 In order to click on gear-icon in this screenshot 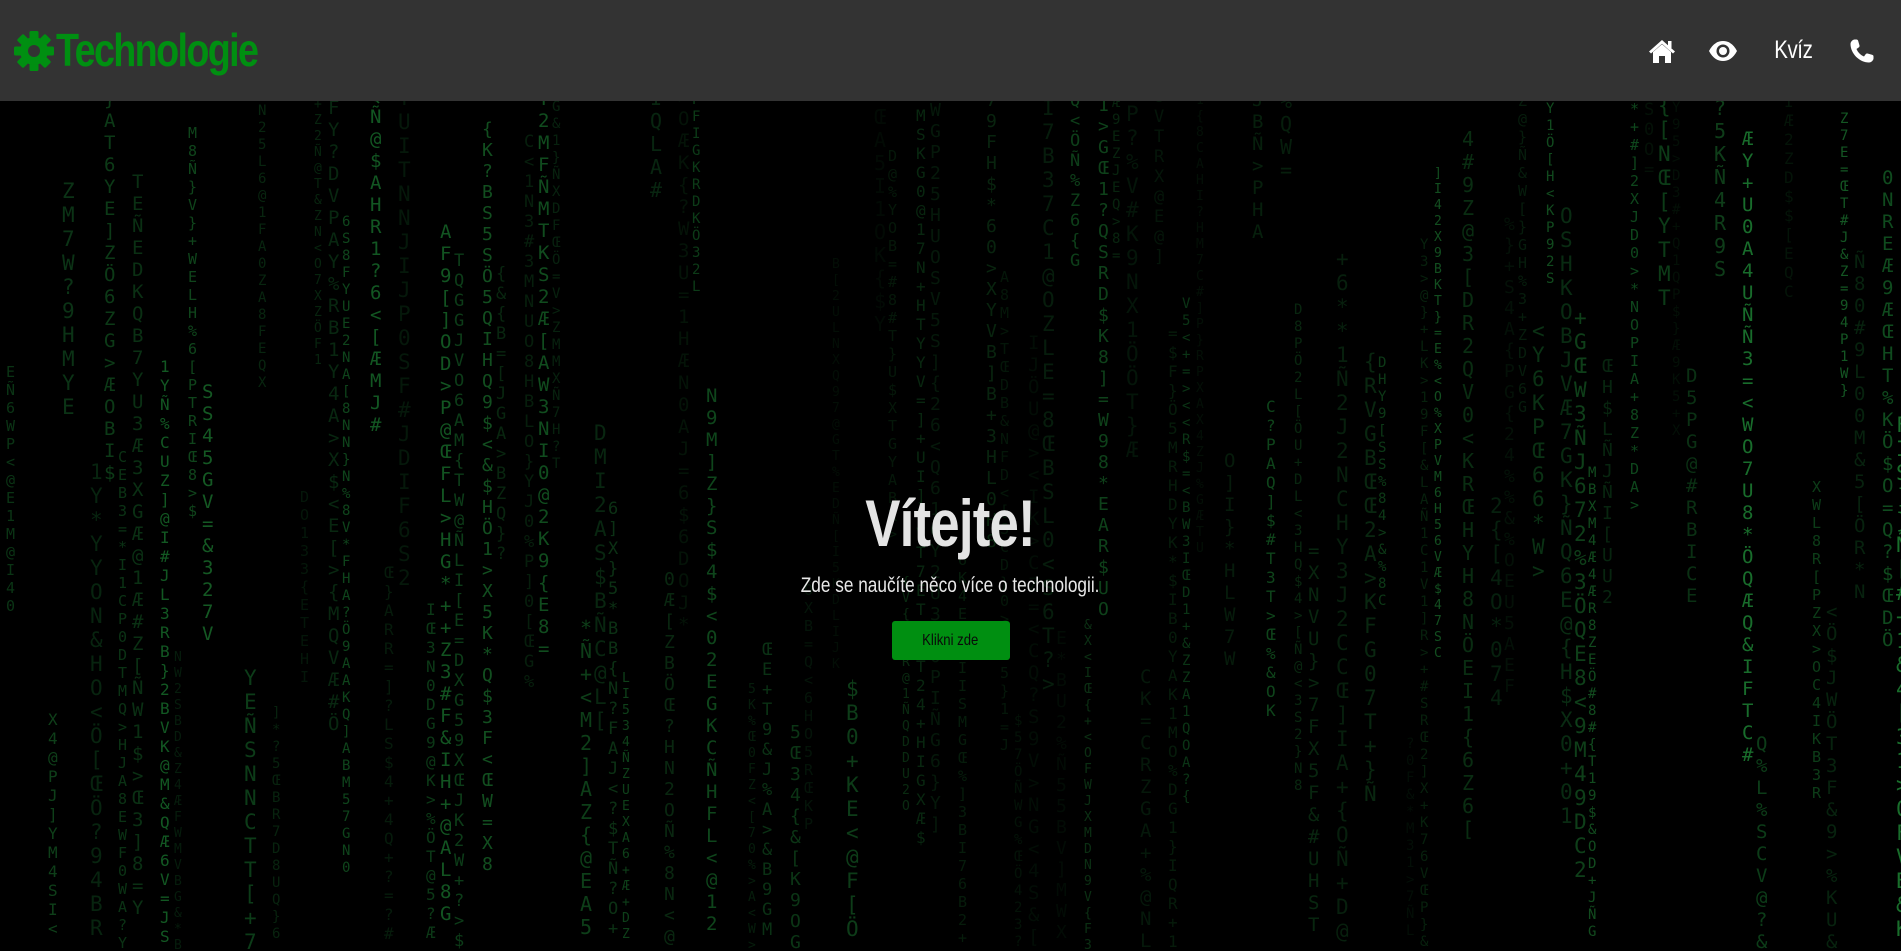, I will do `click(34, 50)`.